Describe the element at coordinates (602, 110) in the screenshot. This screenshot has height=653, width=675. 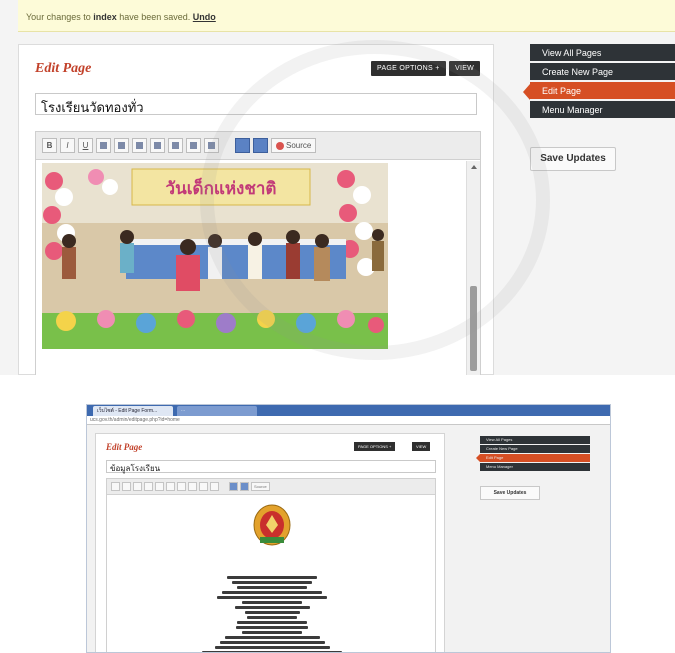
I see `sidebar-item-menu-manager: Menu Manager` at that location.